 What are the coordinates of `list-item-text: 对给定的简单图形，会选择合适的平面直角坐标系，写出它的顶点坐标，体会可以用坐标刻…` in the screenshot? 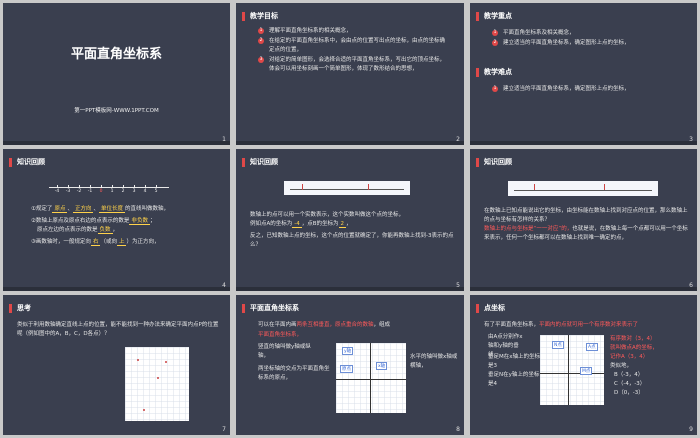 It's located at (357, 64).